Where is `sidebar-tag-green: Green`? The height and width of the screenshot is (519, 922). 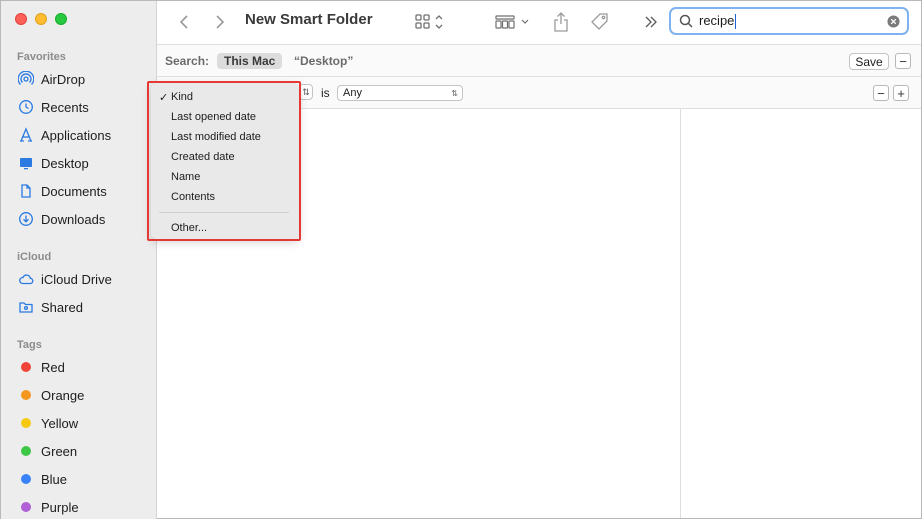 sidebar-tag-green: Green is located at coordinates (47, 451).